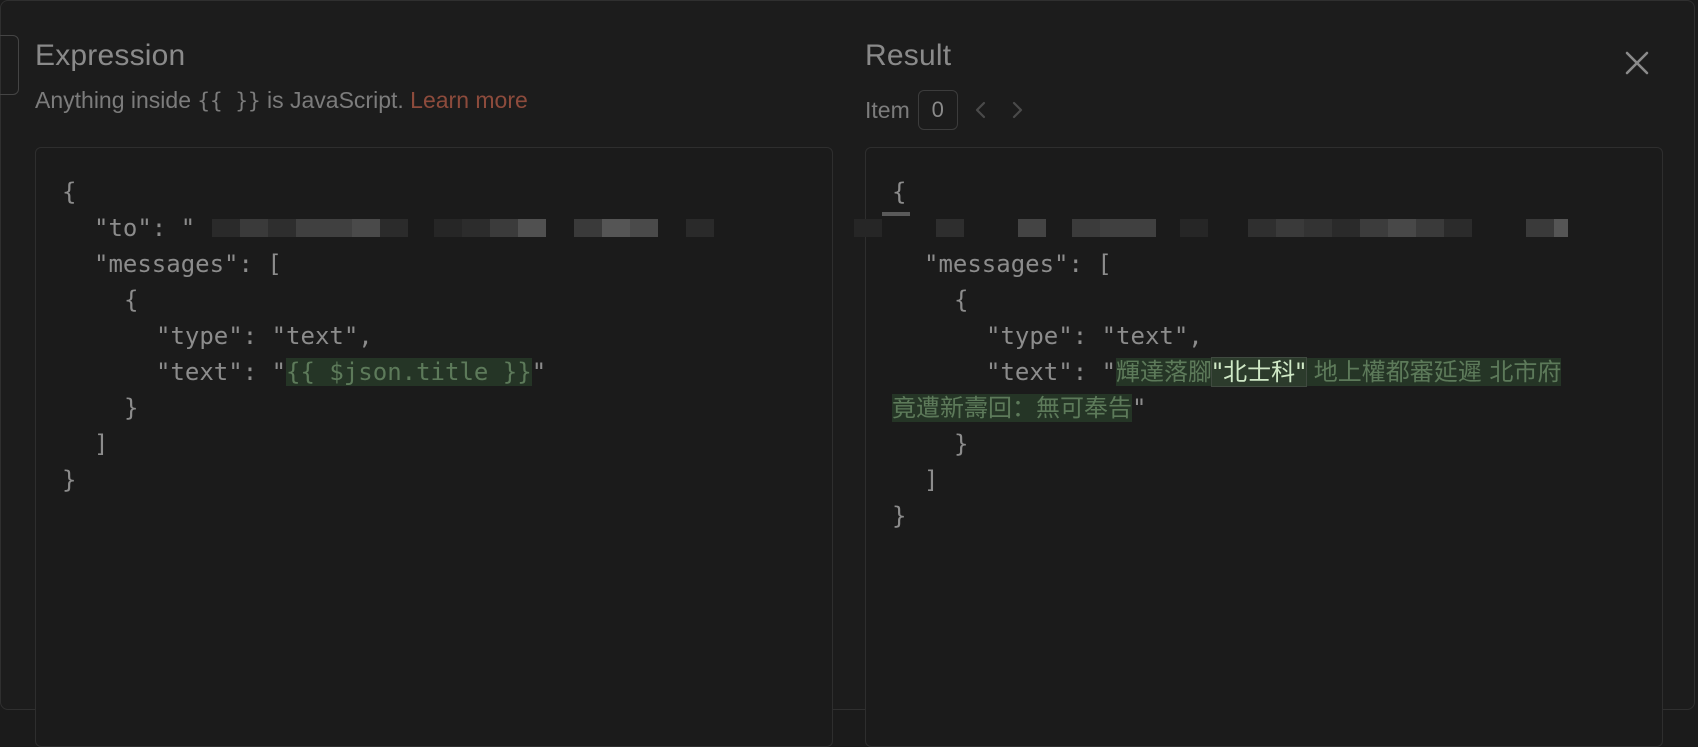  I want to click on result-text-part: 竟遭新壽回：無可奉告, so click(1012, 408).